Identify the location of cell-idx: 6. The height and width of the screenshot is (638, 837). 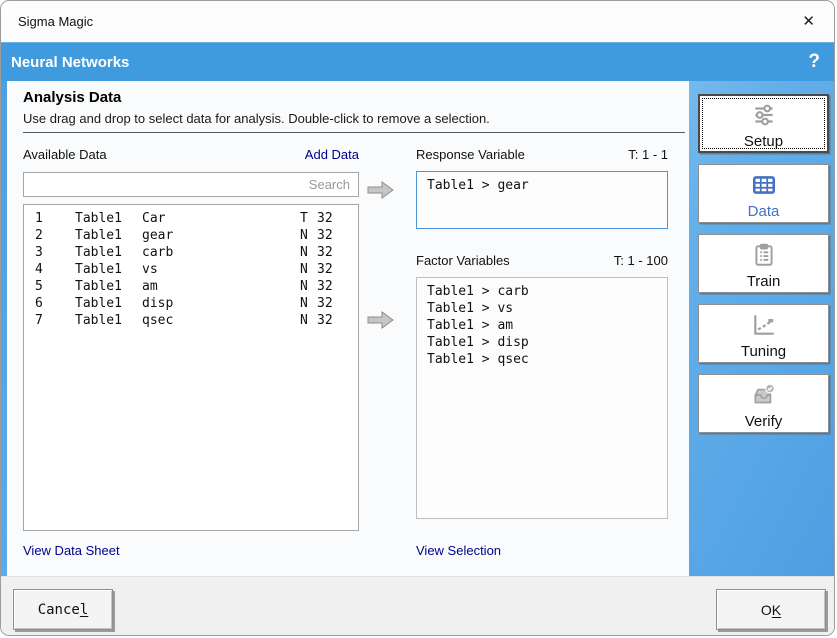
(39, 303).